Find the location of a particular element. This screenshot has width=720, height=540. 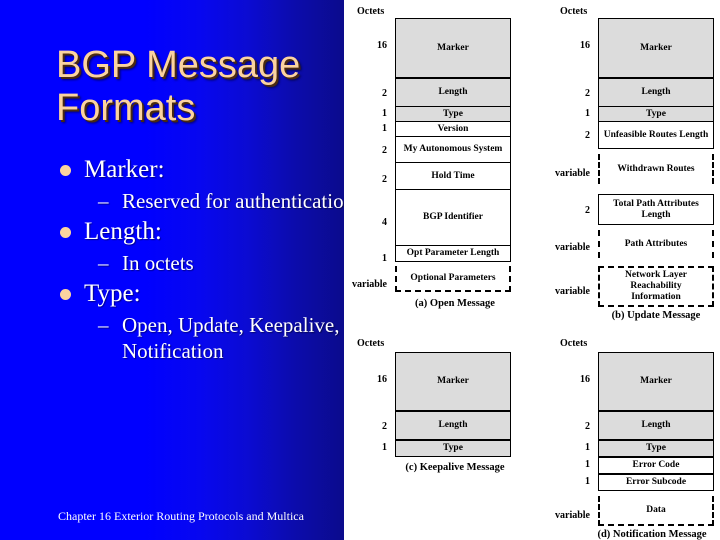

field-box-hold-time: Hold Time is located at coordinates (453, 176).